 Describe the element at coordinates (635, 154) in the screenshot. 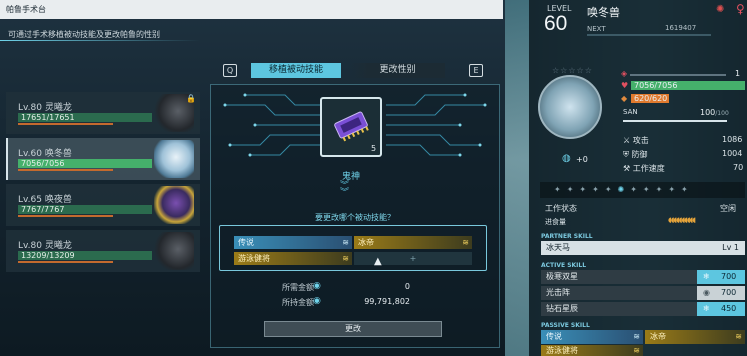

I see `defense-row: ⛨ 防御` at that location.